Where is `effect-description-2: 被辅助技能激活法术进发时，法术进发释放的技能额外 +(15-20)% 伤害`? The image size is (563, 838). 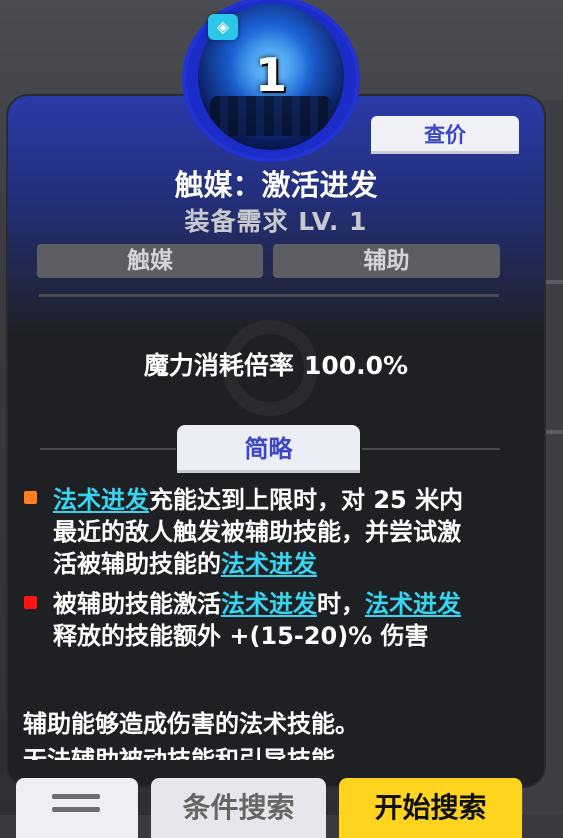
effect-description-2: 被辅助技能激活法术进发时，法术进发释放的技能额外 +(15-20)% 伤害 is located at coordinates (263, 620).